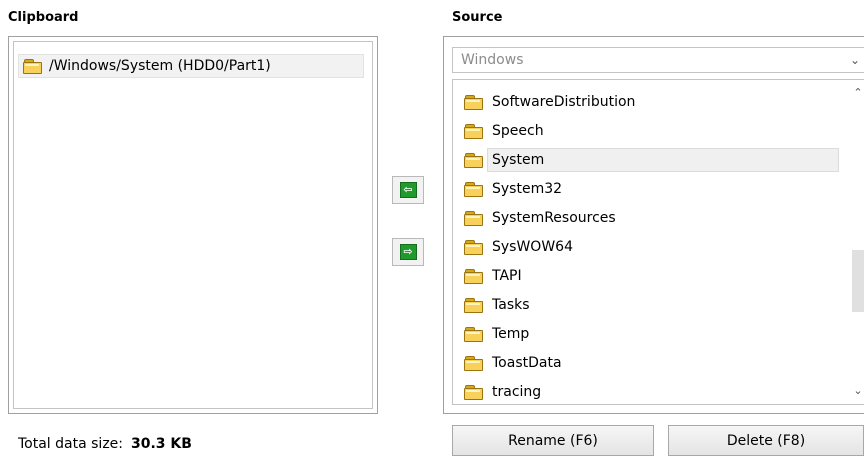 The width and height of the screenshot is (864, 456). What do you see at coordinates (553, 440) in the screenshot?
I see `rename-button: Rename (F6)` at bounding box center [553, 440].